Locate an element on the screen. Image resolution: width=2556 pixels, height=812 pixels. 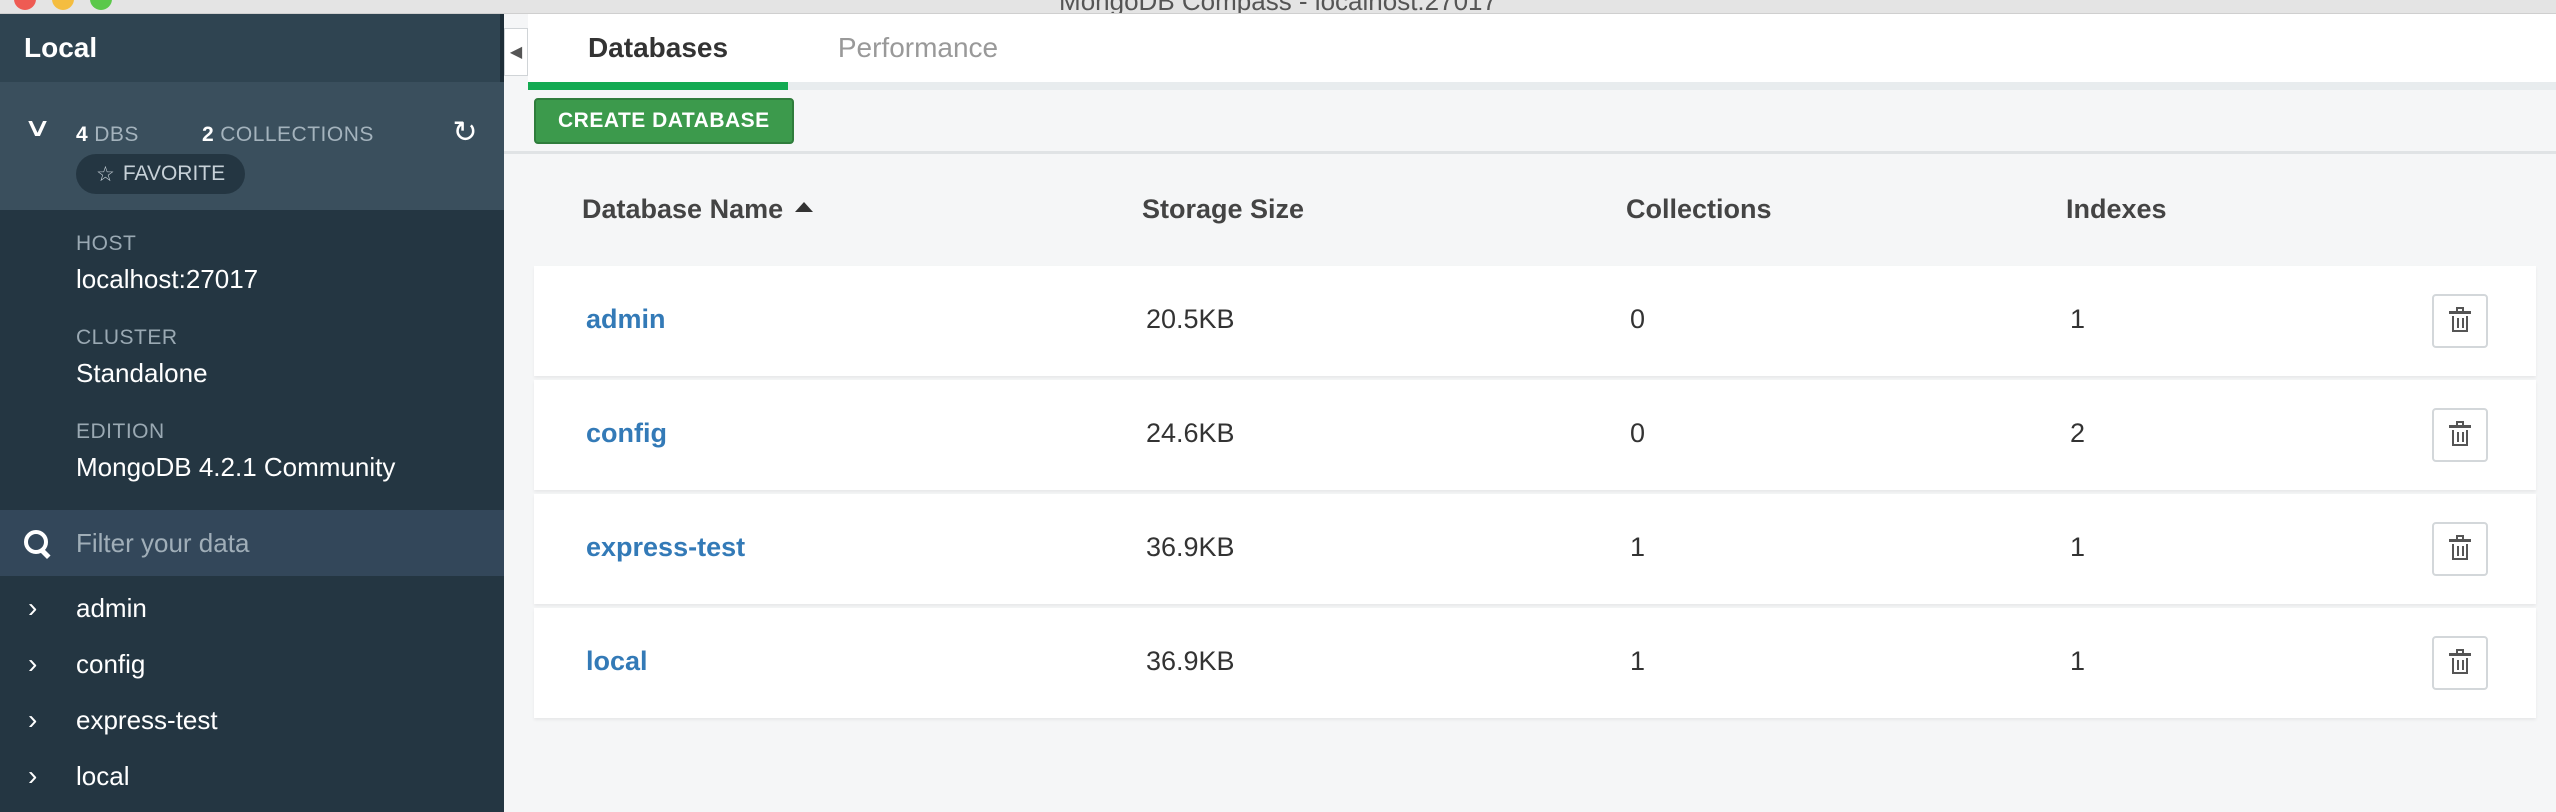
favorite-button: ☆ FAVORITE is located at coordinates (161, 174).